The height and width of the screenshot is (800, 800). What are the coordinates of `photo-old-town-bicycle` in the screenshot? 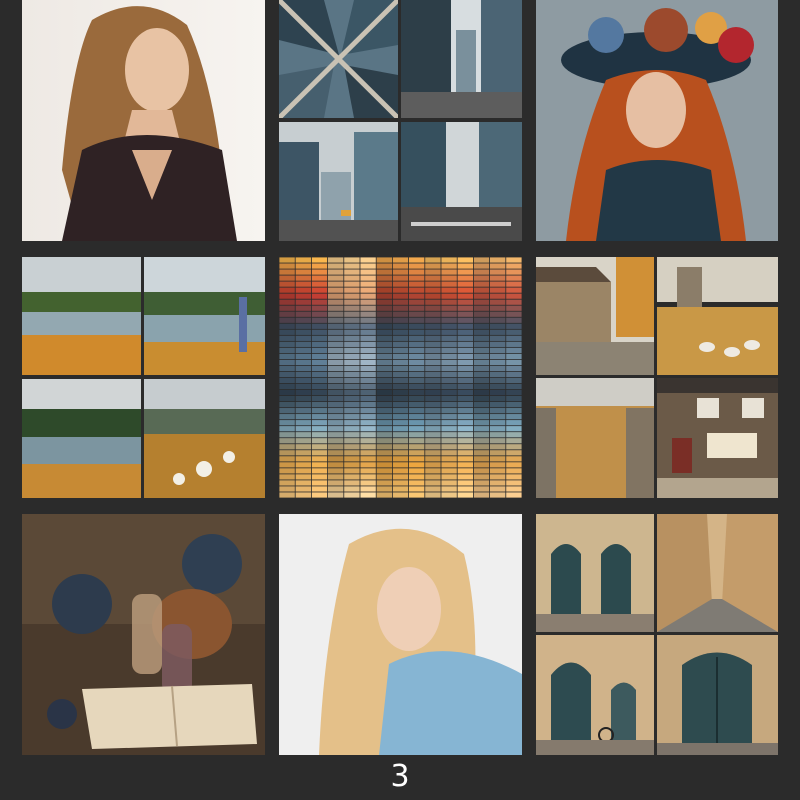 It's located at (595, 695).